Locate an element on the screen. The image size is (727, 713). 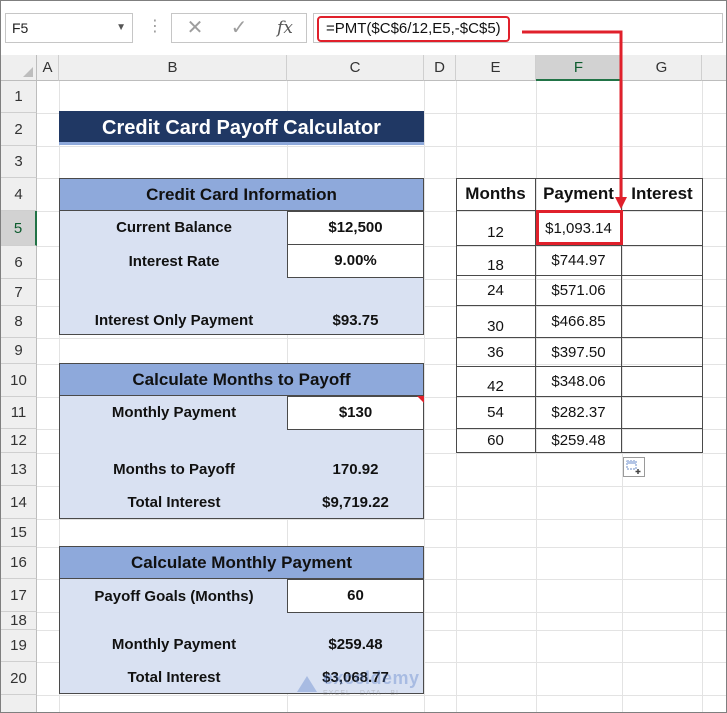
row-header-2: 2 is located at coordinates (19, 129).